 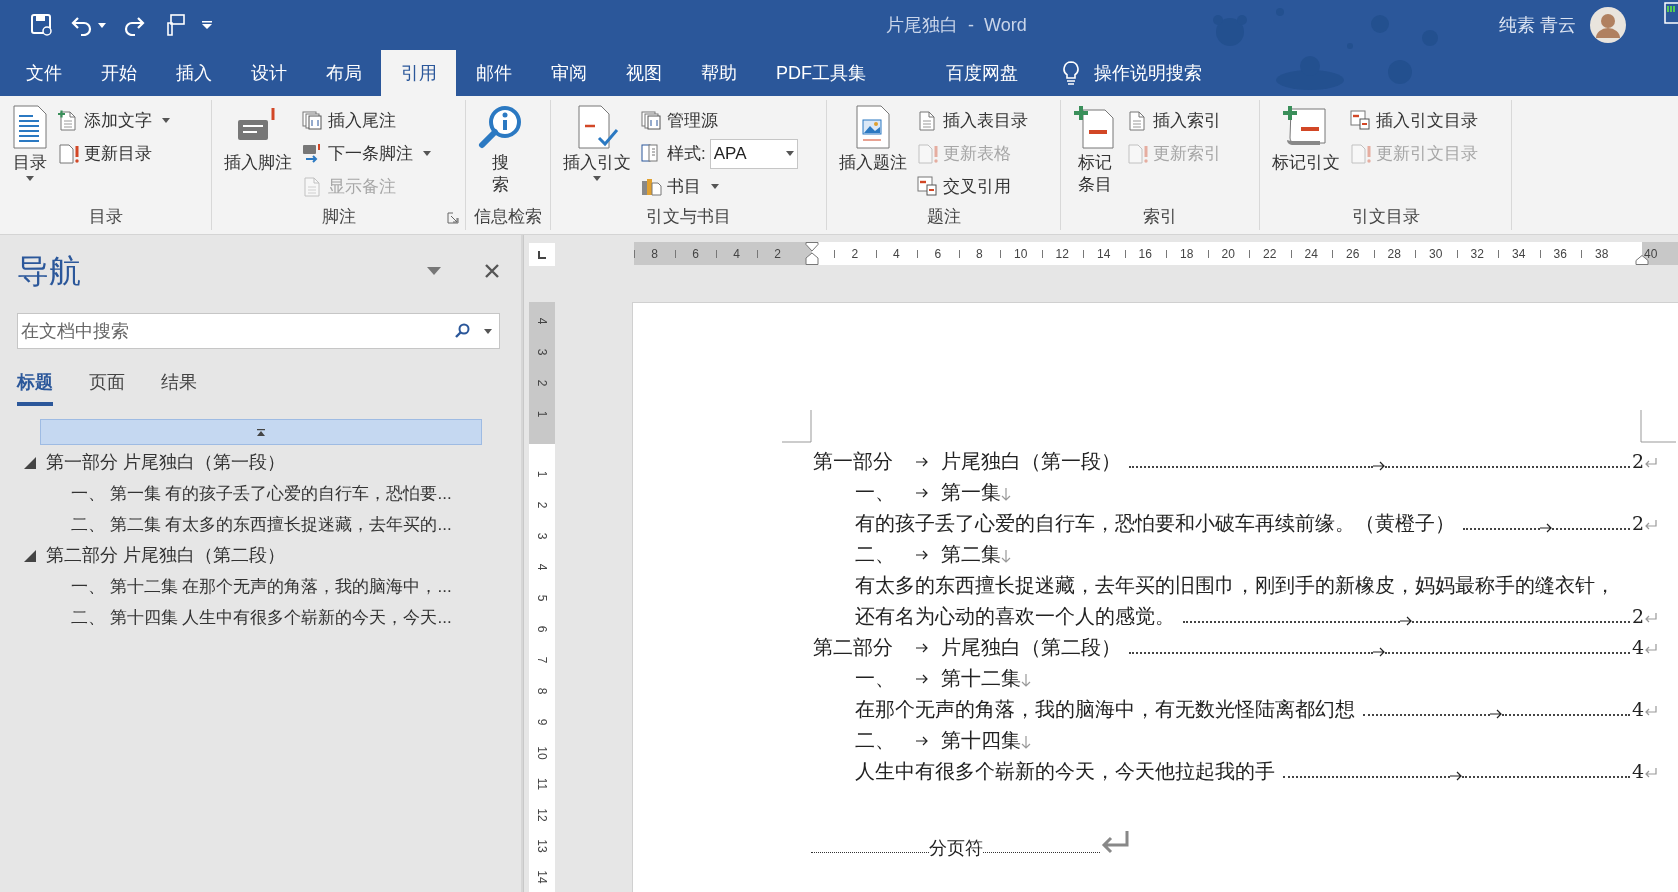 I want to click on dropdown-caret-icon, so click(x=434, y=271).